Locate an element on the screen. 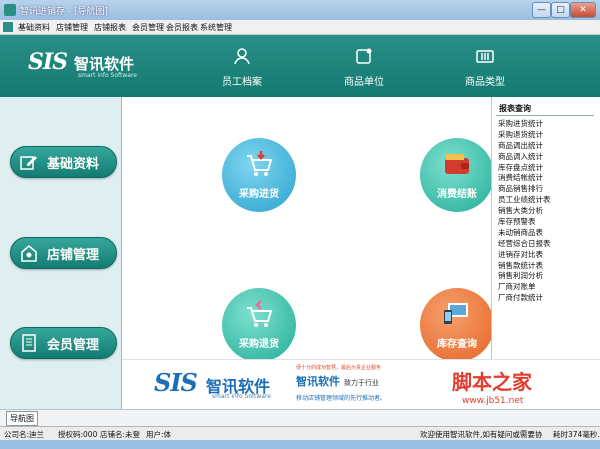  watermark-url: www.jb51.net is located at coordinates (493, 401).